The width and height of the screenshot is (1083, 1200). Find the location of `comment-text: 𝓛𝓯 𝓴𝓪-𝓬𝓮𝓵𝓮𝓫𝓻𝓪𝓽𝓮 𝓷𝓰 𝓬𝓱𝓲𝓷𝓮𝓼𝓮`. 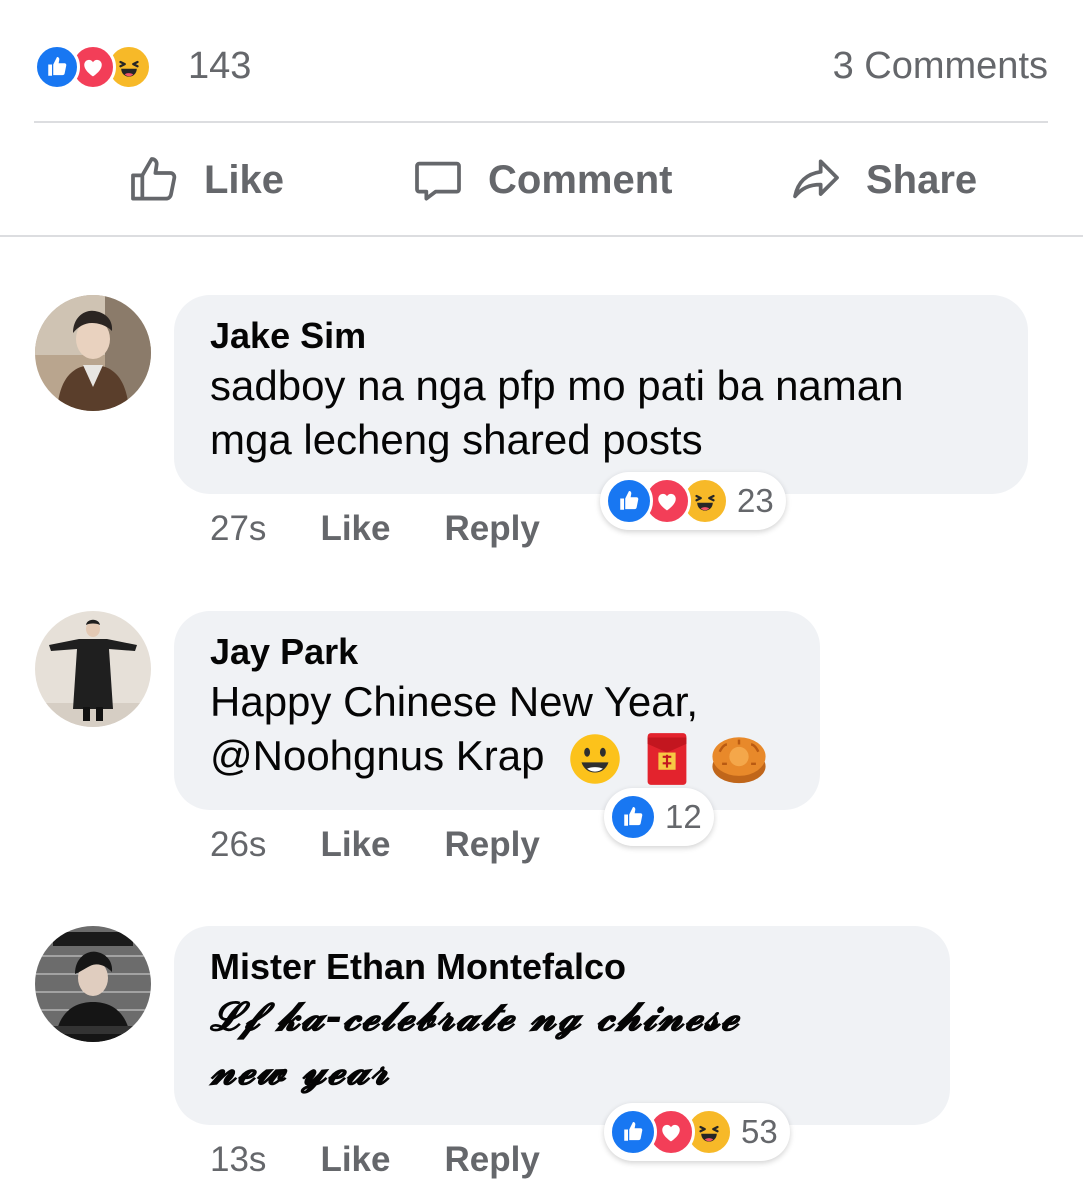

comment-text: 𝓛𝓯 𝓴𝓪-𝓬𝓮𝓵𝓮𝓫𝓻𝓪𝓽𝓮 𝓷𝓰 𝓬𝓱𝓲𝓷𝓮𝓼𝓮 is located at coordinates (475, 1016).